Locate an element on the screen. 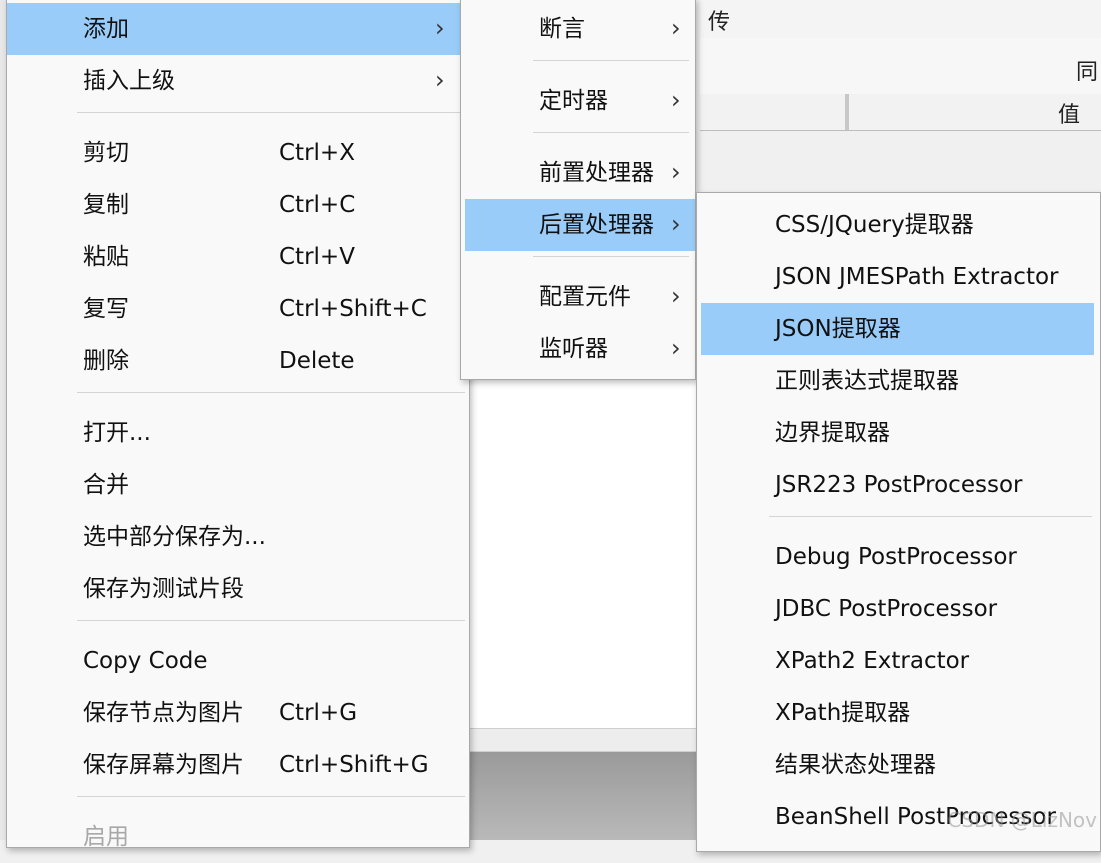  submenu-item-css-jquery-extractor: CSS/JQuery提取器 is located at coordinates (898, 225).